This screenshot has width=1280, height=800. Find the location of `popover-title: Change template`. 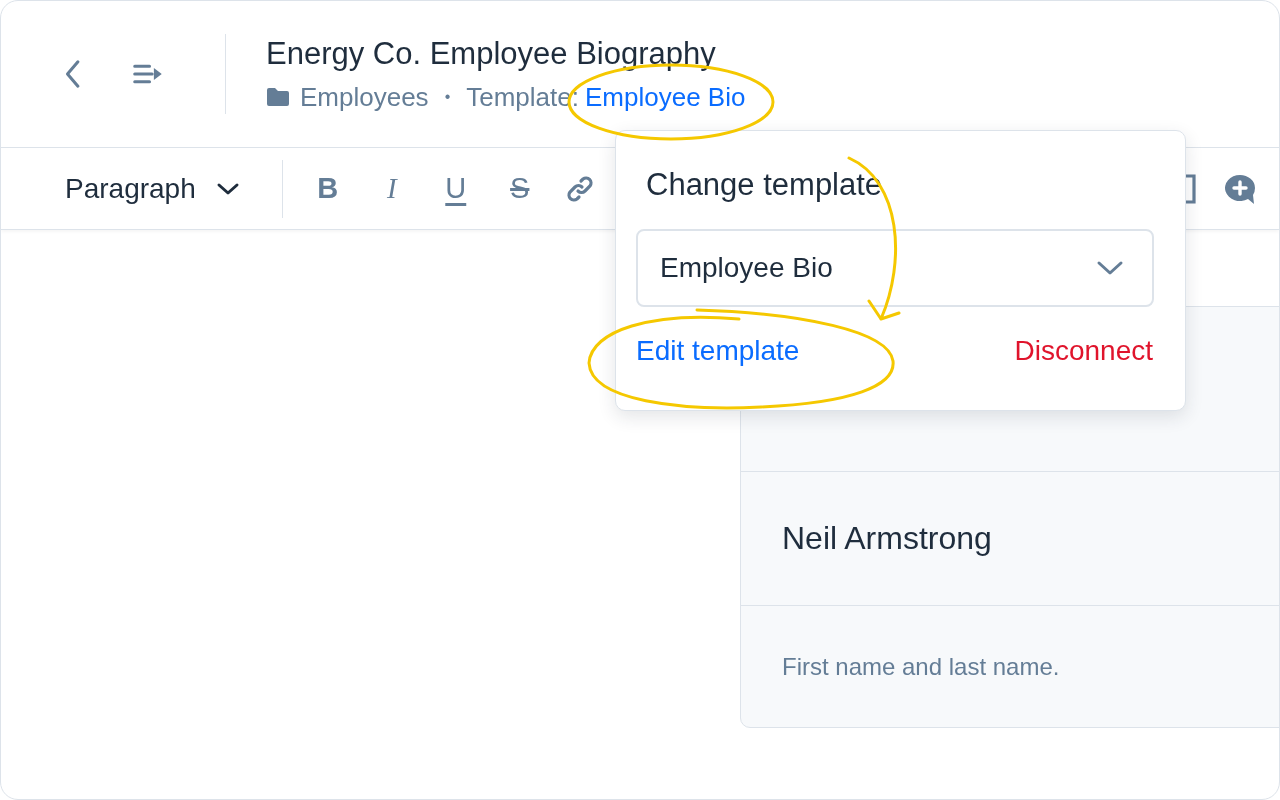

popover-title: Change template is located at coordinates (765, 185).